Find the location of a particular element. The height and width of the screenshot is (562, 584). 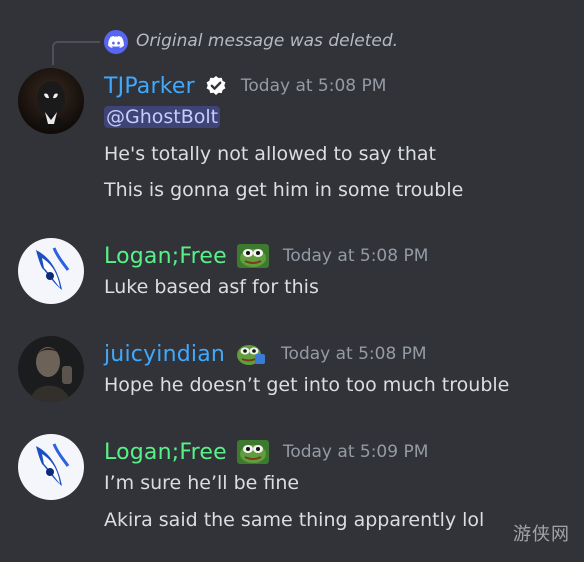

message-header: juicyindian Today at 5:08 PM is located at coordinates (265, 354).